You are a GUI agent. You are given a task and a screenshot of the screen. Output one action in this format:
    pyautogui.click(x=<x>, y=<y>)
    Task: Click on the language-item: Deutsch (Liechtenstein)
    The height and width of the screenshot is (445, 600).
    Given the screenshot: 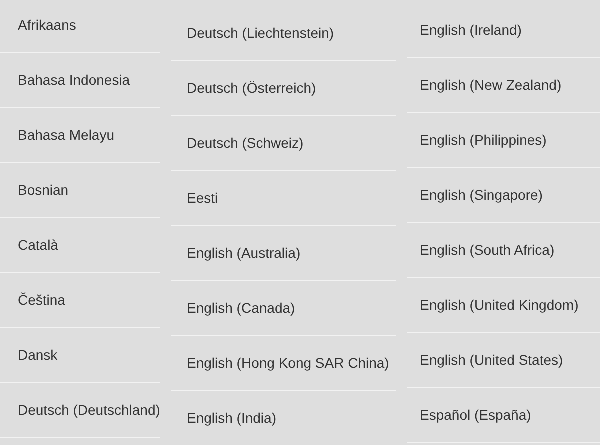 What is the action you would take?
    pyautogui.click(x=283, y=33)
    